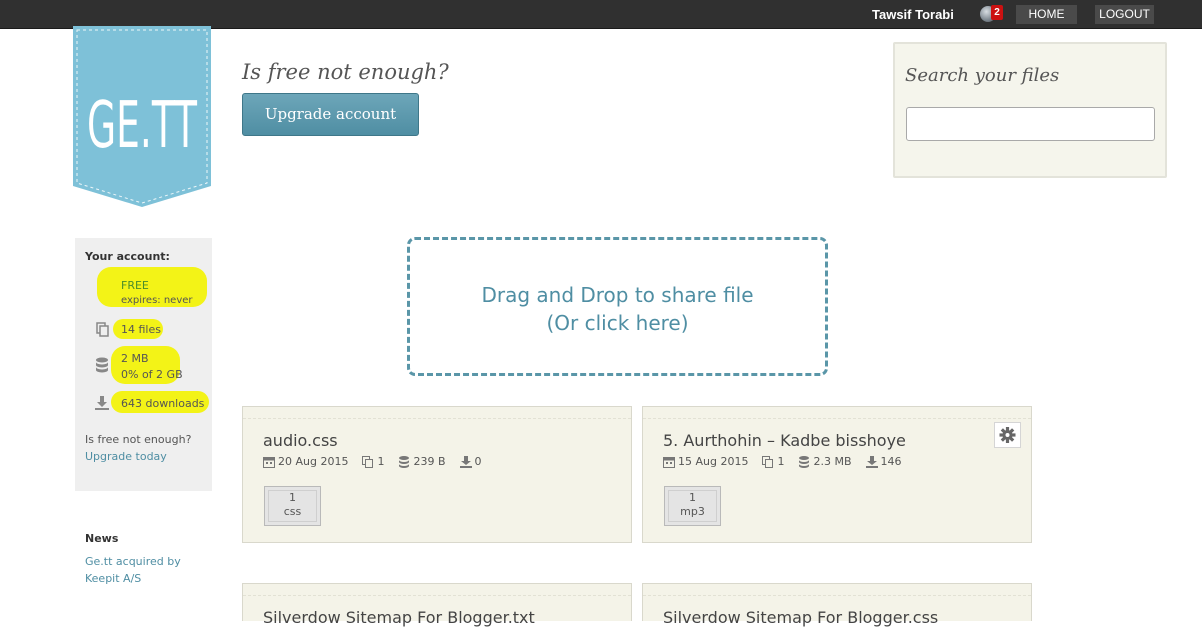 This screenshot has height=627, width=1202. Describe the element at coordinates (140, 448) in the screenshot. I see `account-upsell: Is free not enough? Upgrade today` at that location.